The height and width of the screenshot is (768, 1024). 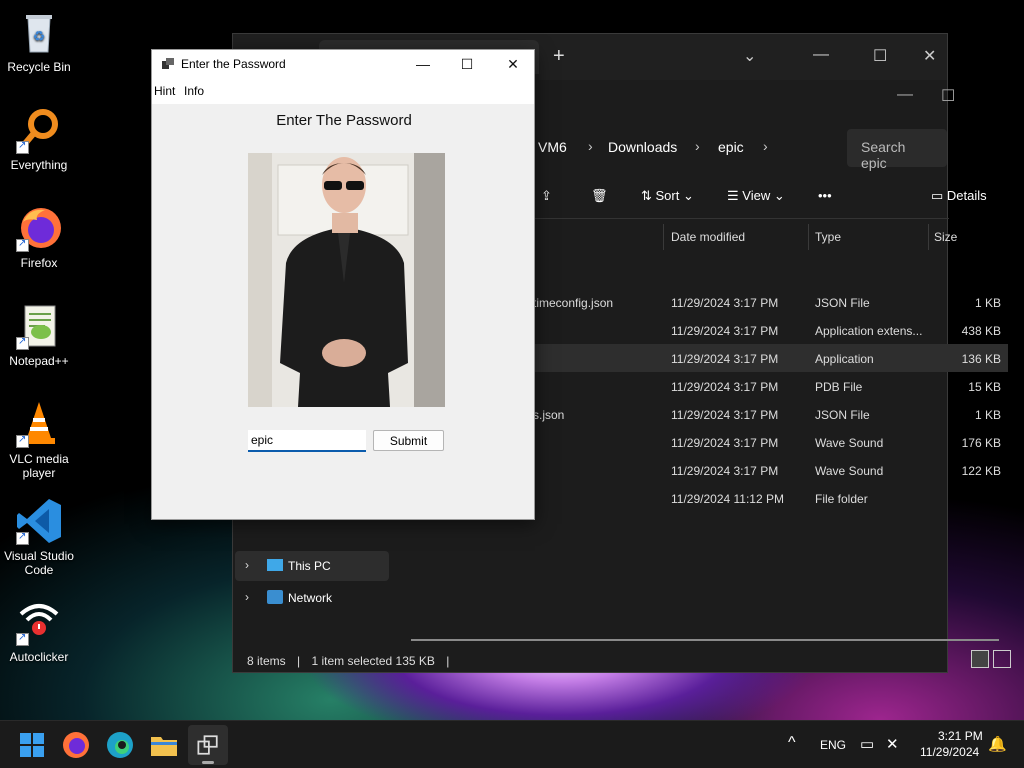 What do you see at coordinates (39, 237) in the screenshot?
I see `desktop-icon-firefox: Firefox` at bounding box center [39, 237].